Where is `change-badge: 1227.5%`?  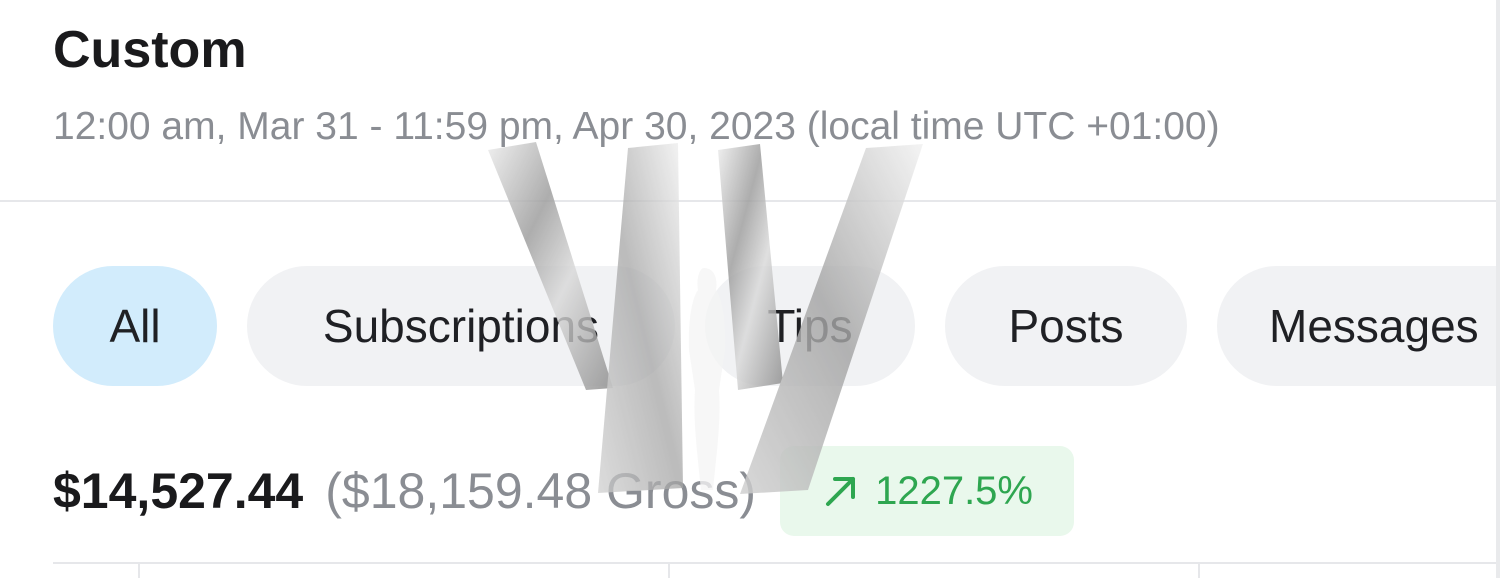 change-badge: 1227.5% is located at coordinates (927, 491).